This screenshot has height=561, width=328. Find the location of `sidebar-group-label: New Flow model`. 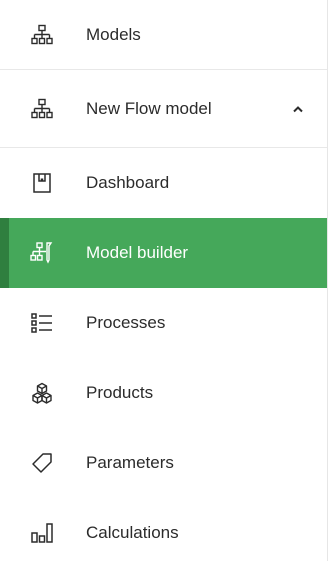

sidebar-group-label: New Flow model is located at coordinates (149, 108).